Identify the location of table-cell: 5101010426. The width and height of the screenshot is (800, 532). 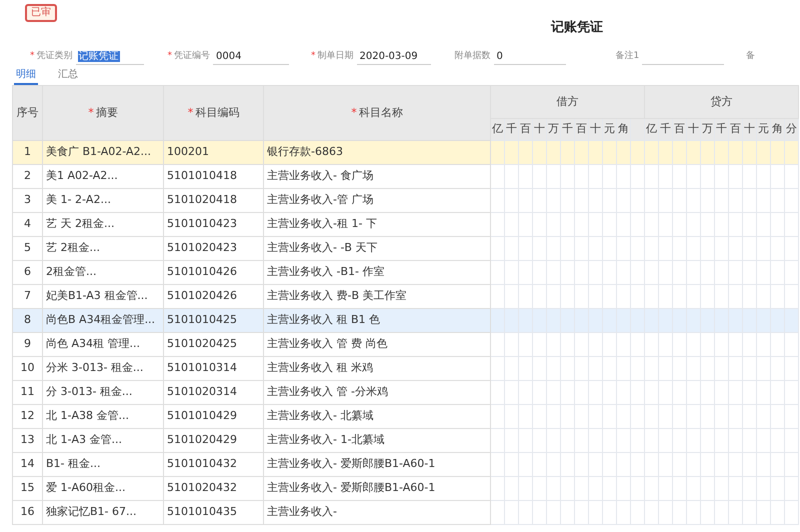
(214, 272).